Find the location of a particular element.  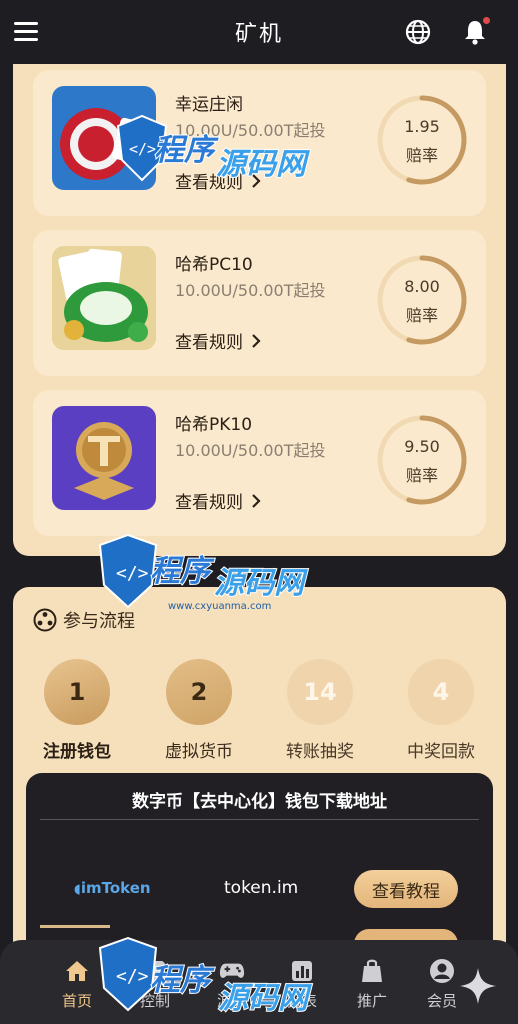

step-label: 转账抽奖 is located at coordinates (320, 752).